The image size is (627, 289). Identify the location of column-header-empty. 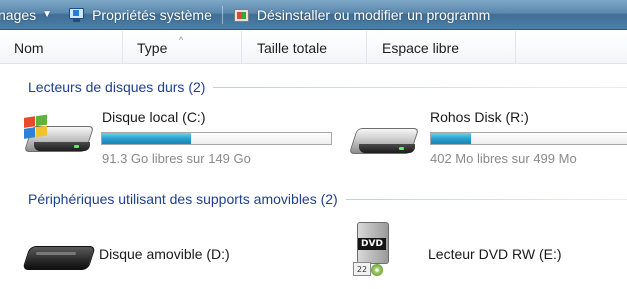
(571, 47).